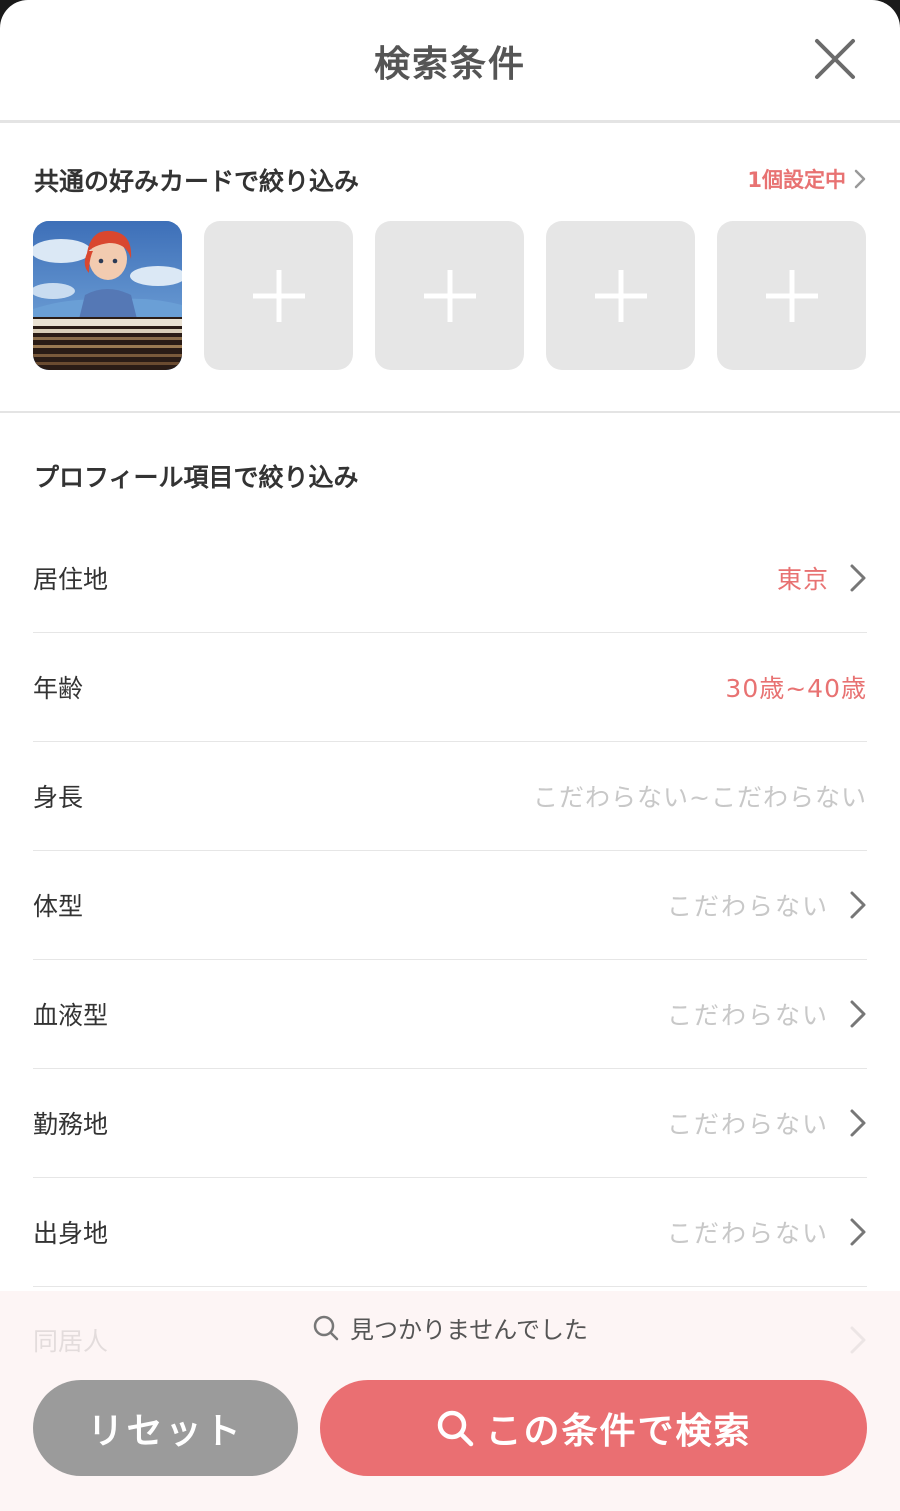  What do you see at coordinates (835, 59) in the screenshot?
I see `close-icon` at bounding box center [835, 59].